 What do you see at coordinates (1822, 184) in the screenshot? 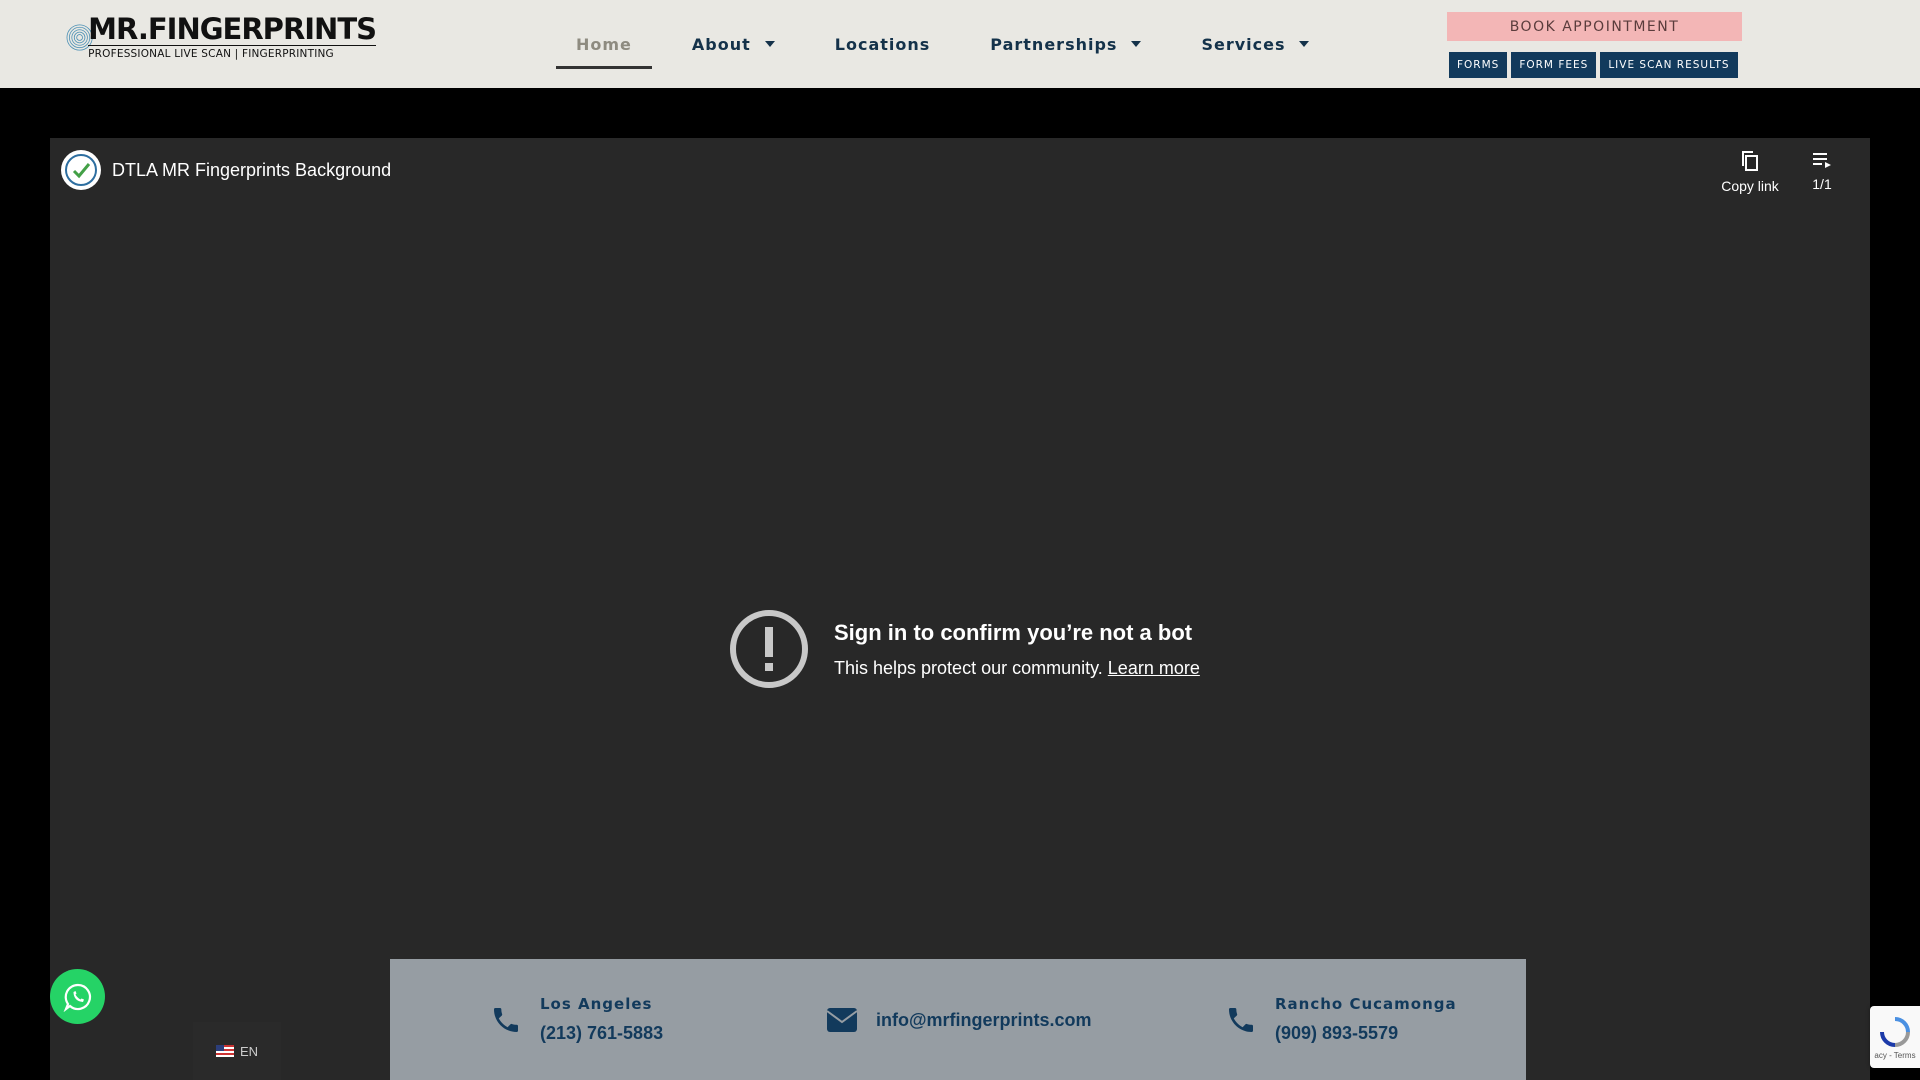
I see `playlist-count: 1/1` at bounding box center [1822, 184].